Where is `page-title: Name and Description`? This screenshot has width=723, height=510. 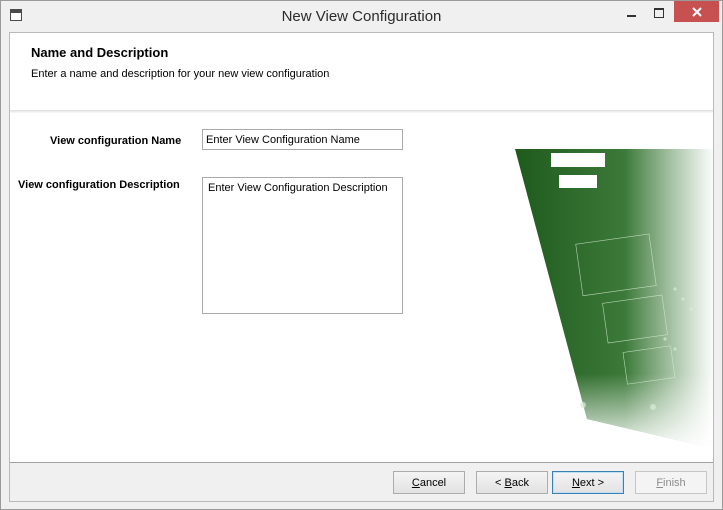 page-title: Name and Description is located at coordinates (100, 52).